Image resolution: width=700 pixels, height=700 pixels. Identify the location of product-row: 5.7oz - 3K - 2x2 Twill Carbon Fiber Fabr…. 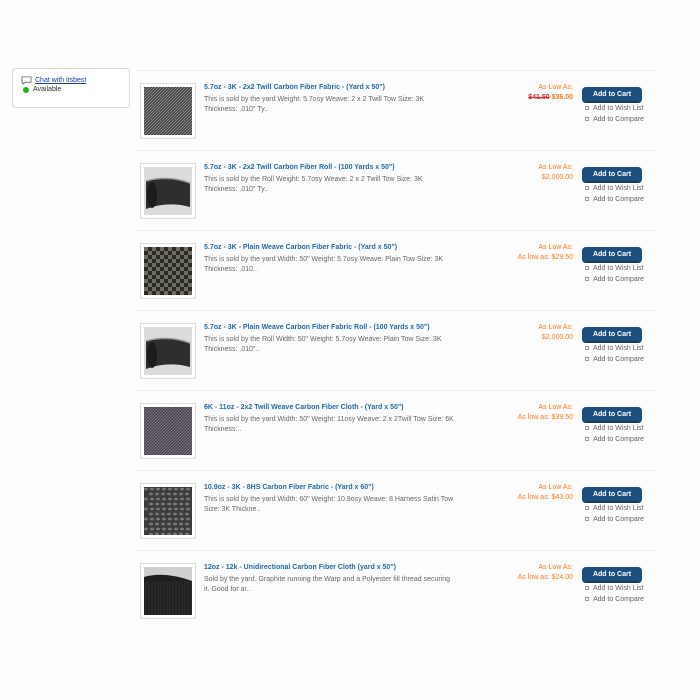
(396, 110).